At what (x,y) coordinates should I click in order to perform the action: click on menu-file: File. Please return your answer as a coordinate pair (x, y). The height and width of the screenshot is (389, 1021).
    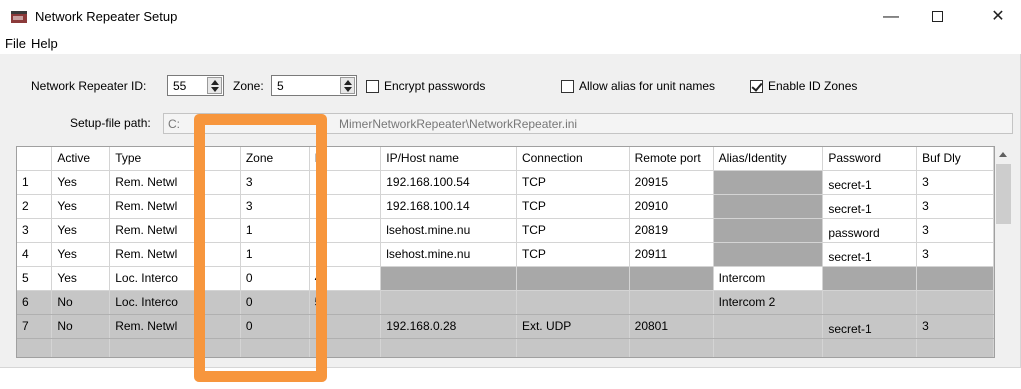
    Looking at the image, I should click on (15, 43).